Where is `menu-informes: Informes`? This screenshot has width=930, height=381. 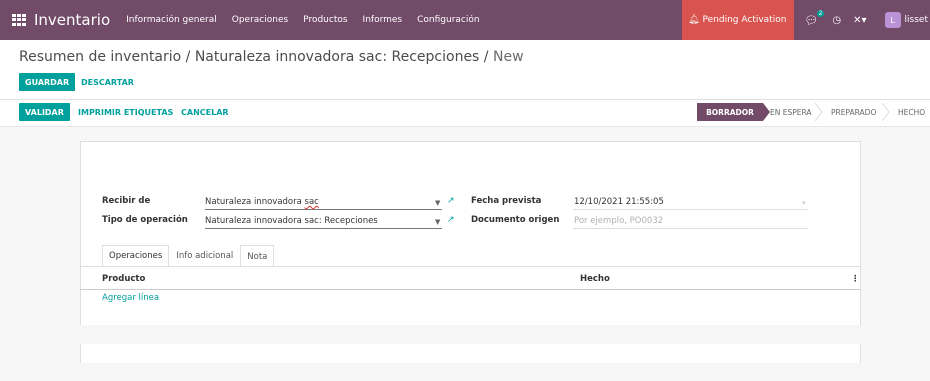
menu-informes: Informes is located at coordinates (383, 20).